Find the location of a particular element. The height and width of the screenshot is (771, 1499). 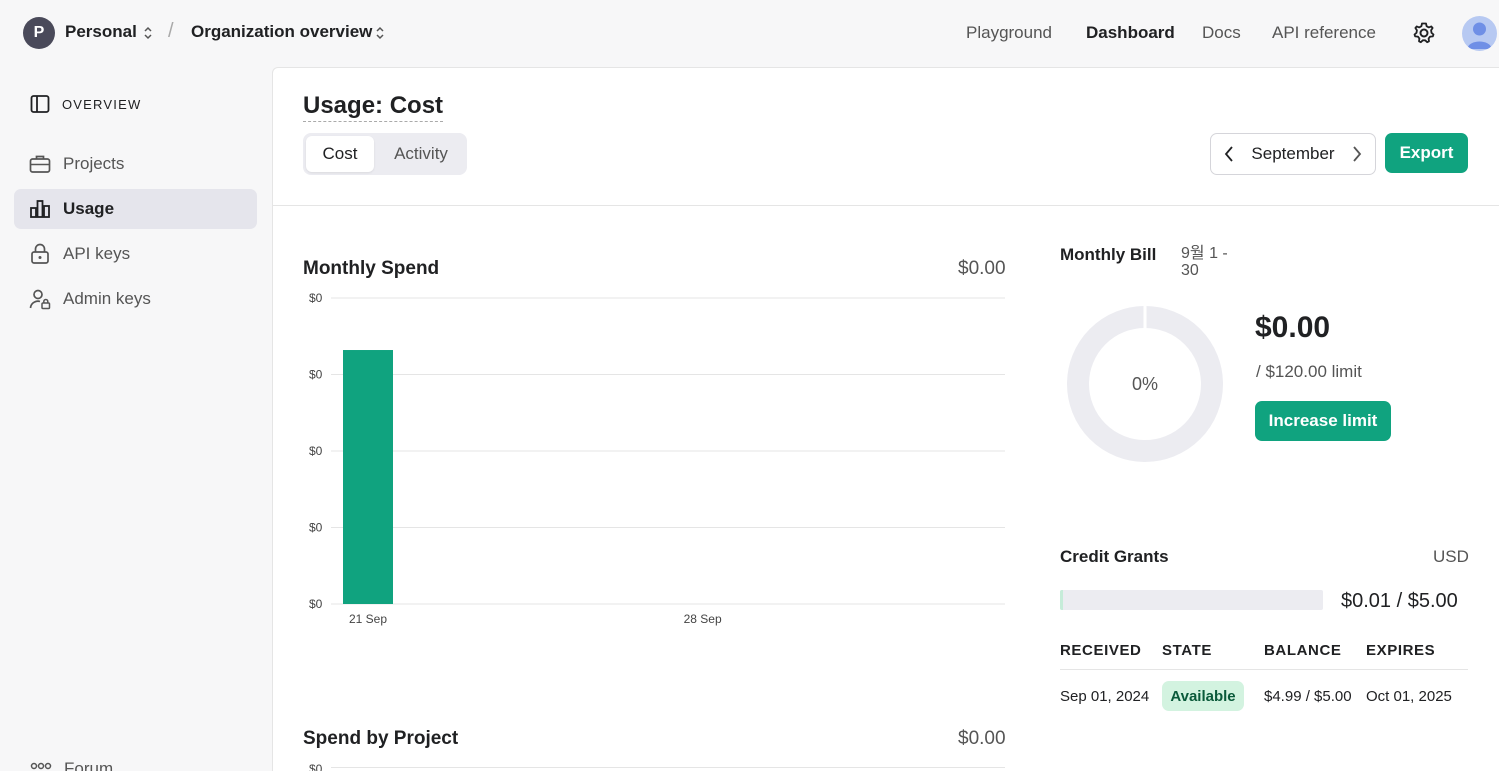

month-label: September is located at coordinates (1293, 153).